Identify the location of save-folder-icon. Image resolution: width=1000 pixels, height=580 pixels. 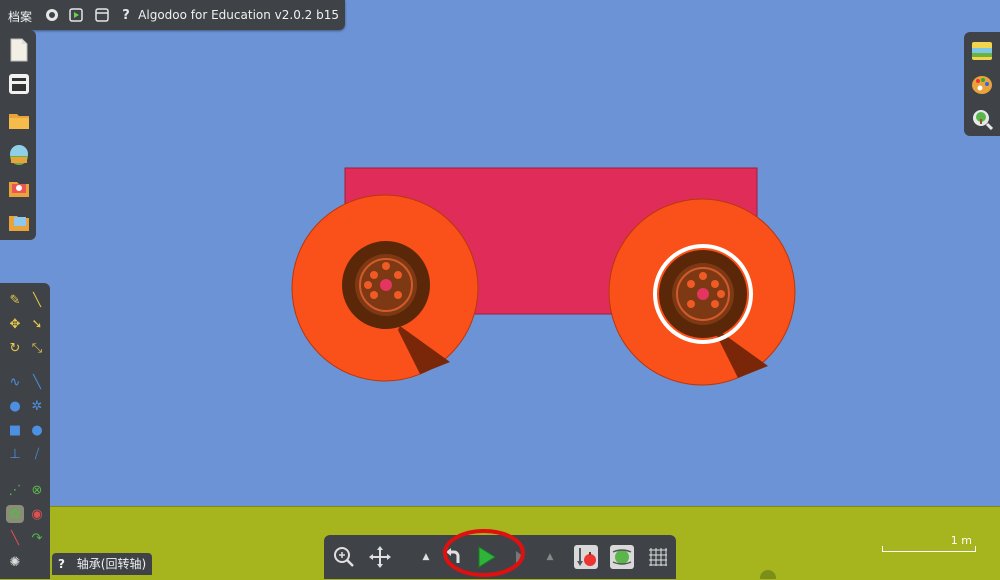
(19, 222).